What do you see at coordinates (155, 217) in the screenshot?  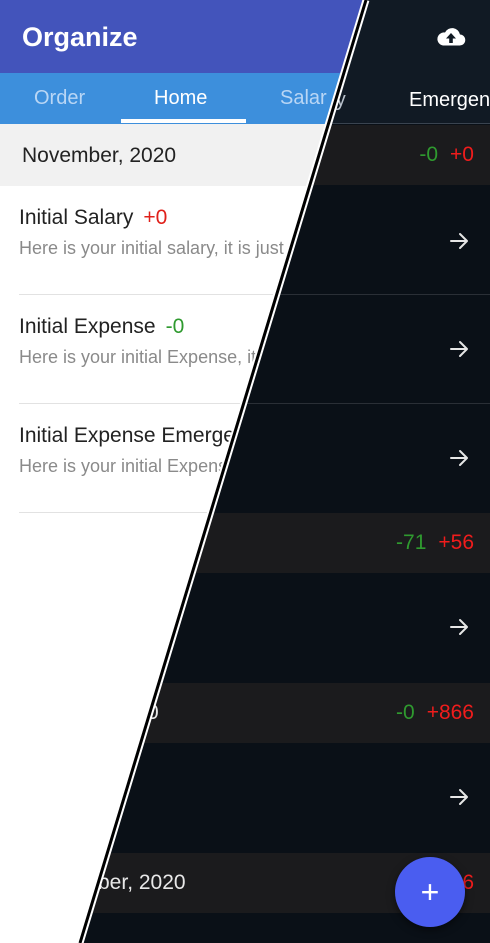 I see `entry-amount: +0` at bounding box center [155, 217].